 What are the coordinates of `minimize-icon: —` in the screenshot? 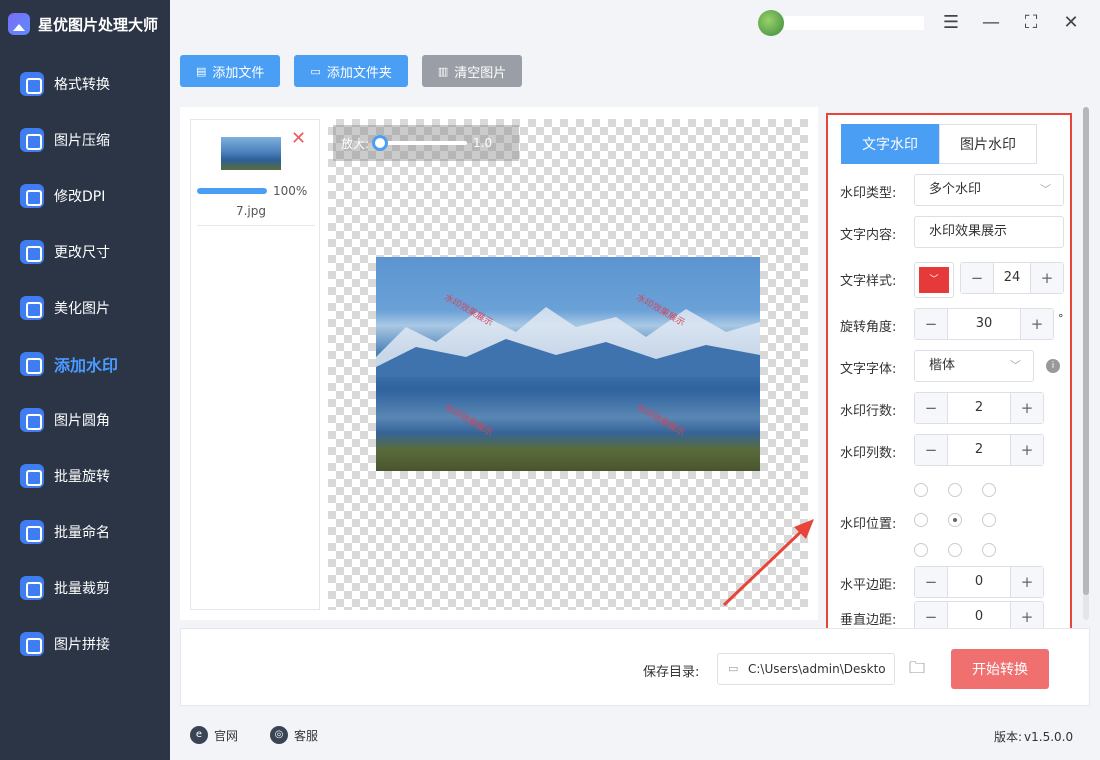 It's located at (991, 23).